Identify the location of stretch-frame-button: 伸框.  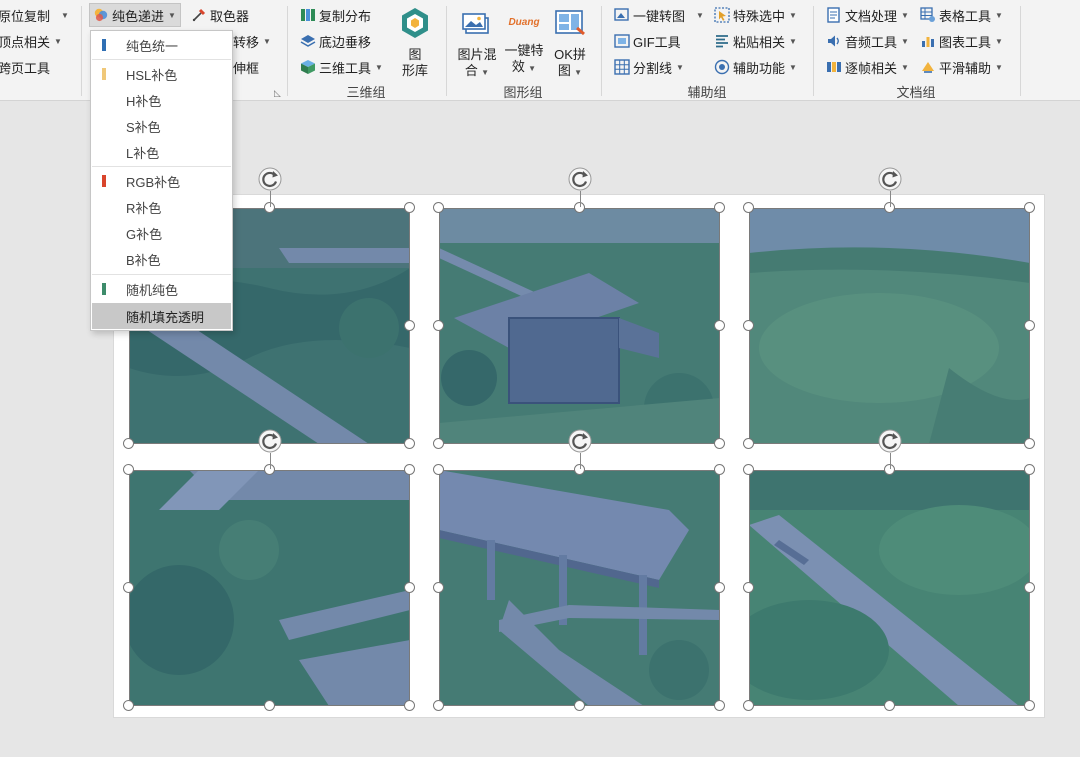
(246, 67).